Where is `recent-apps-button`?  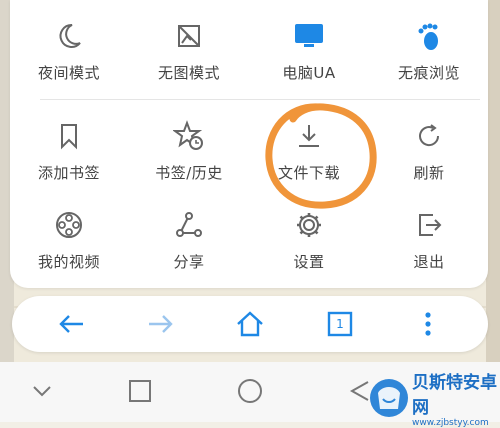 recent-apps-button is located at coordinates (140, 391).